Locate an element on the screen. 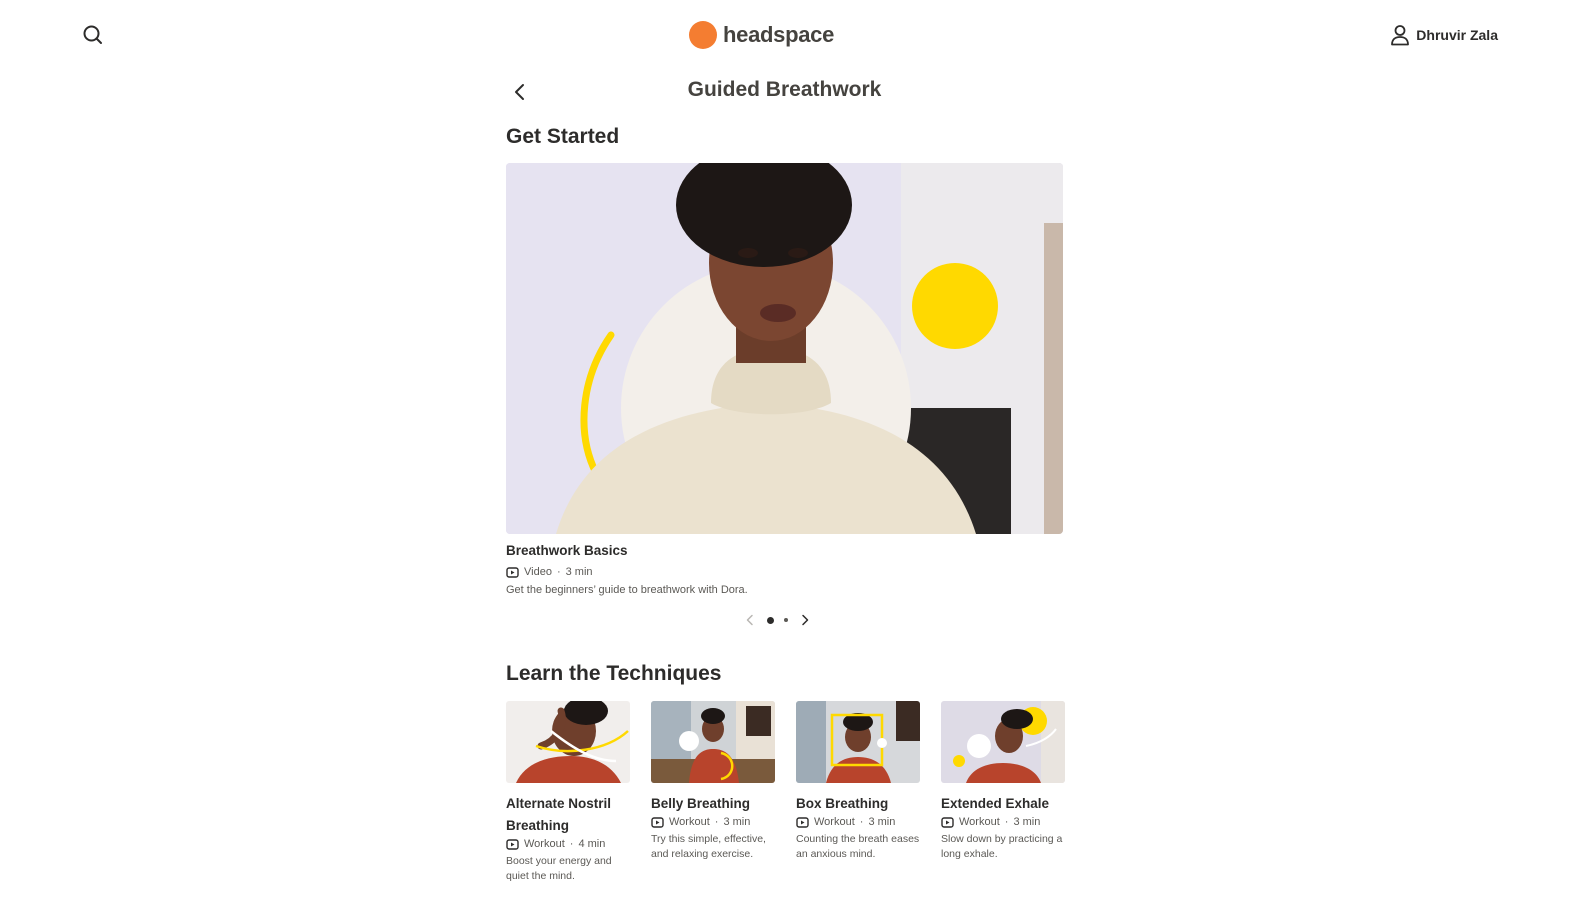  chevron-left-icon is located at coordinates (749, 620).